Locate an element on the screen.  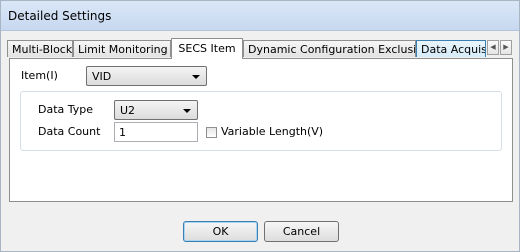
variable-length-label: Variable Length(V) is located at coordinates (272, 131).